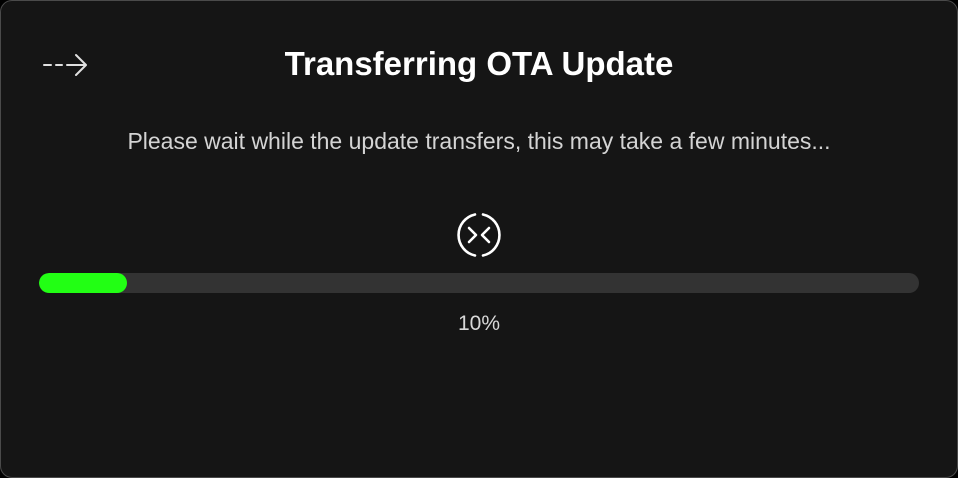 Image resolution: width=958 pixels, height=478 pixels. What do you see at coordinates (479, 235) in the screenshot?
I see `sync-circle-icon` at bounding box center [479, 235].